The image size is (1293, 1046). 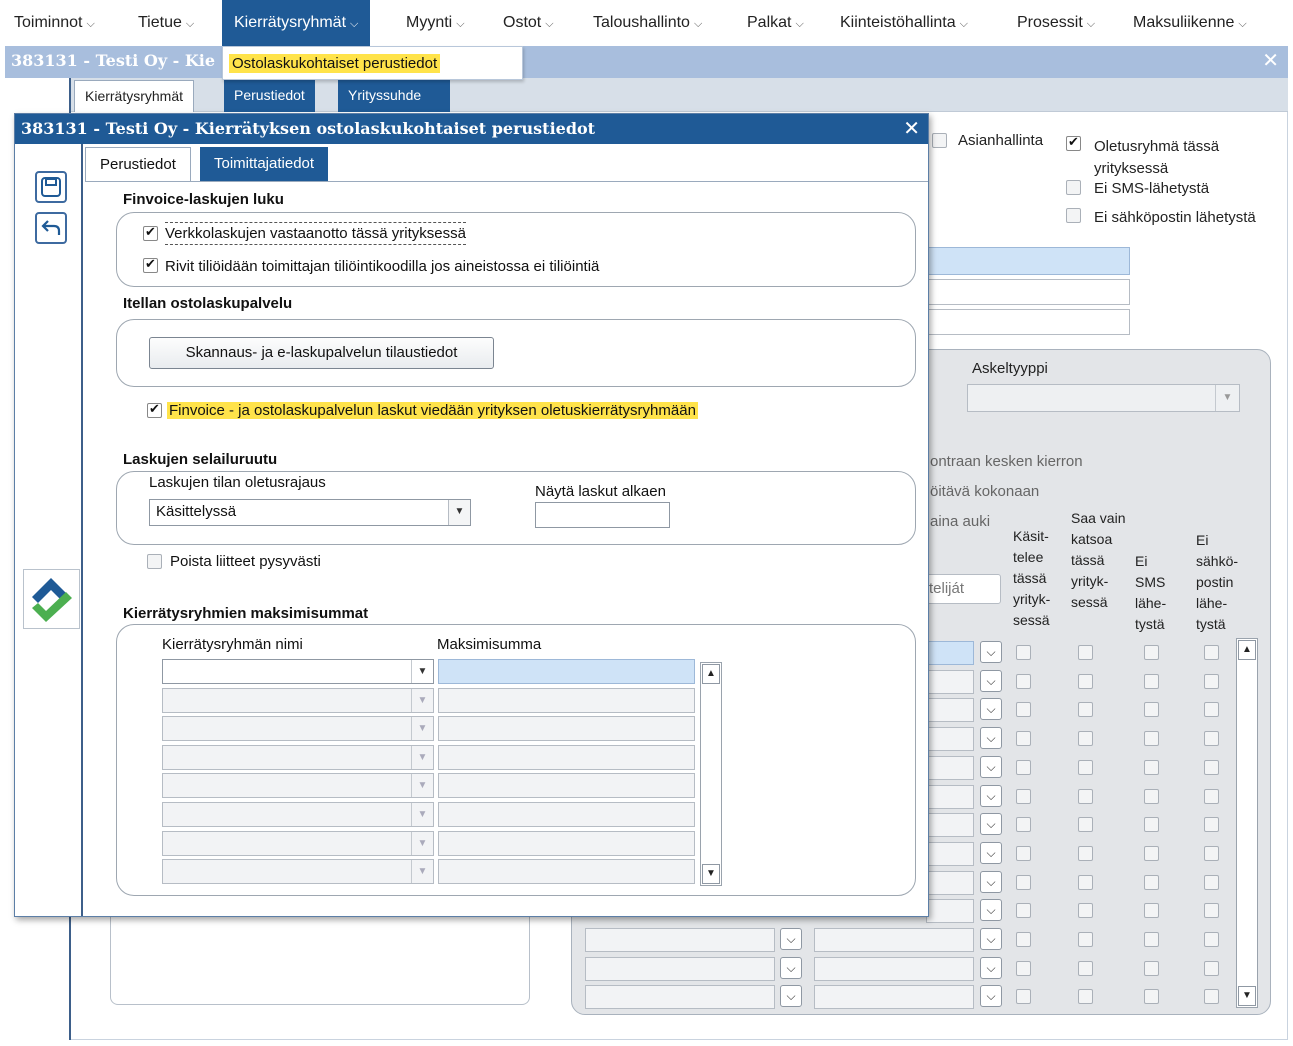 I want to click on menu-toiminnot: Toiminnot ⌵, so click(x=54, y=23).